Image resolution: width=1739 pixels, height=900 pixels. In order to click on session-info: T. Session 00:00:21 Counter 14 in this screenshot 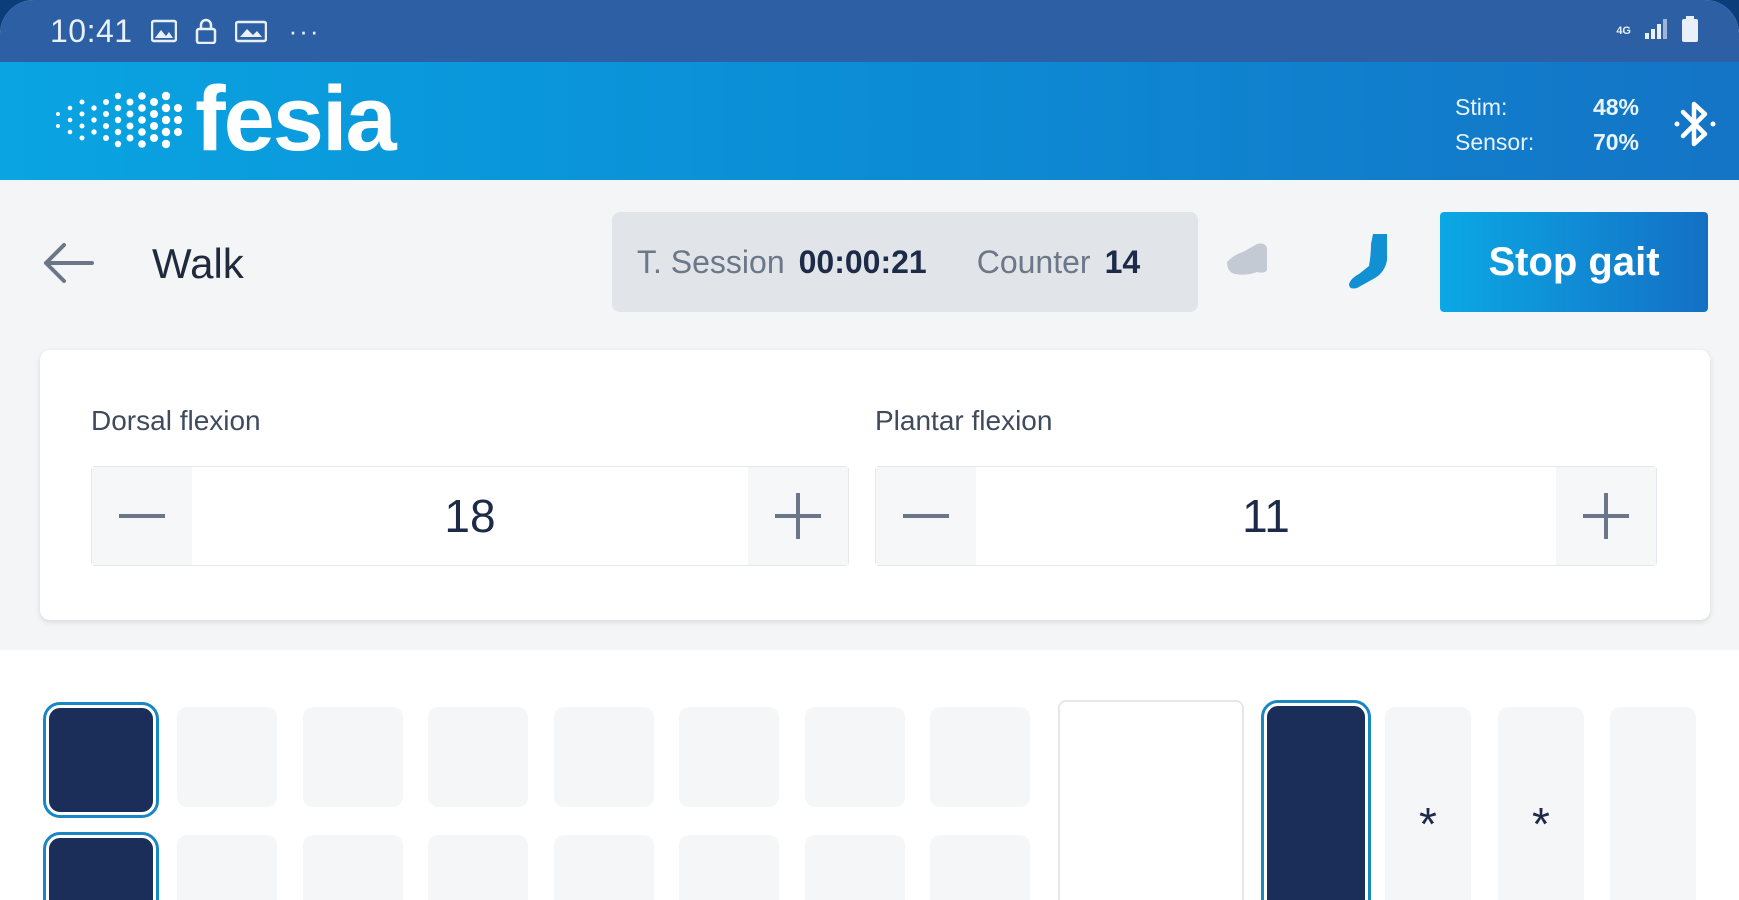, I will do `click(905, 262)`.